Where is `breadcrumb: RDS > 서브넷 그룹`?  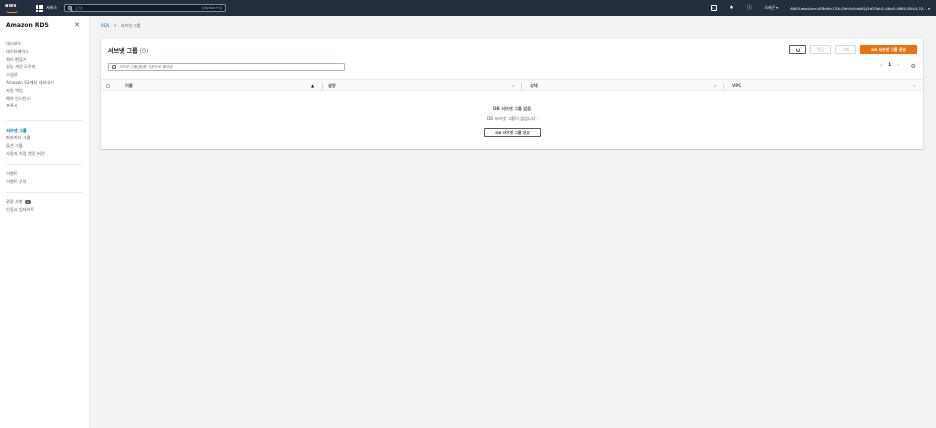 breadcrumb: RDS > 서브넷 그룹 is located at coordinates (120, 26).